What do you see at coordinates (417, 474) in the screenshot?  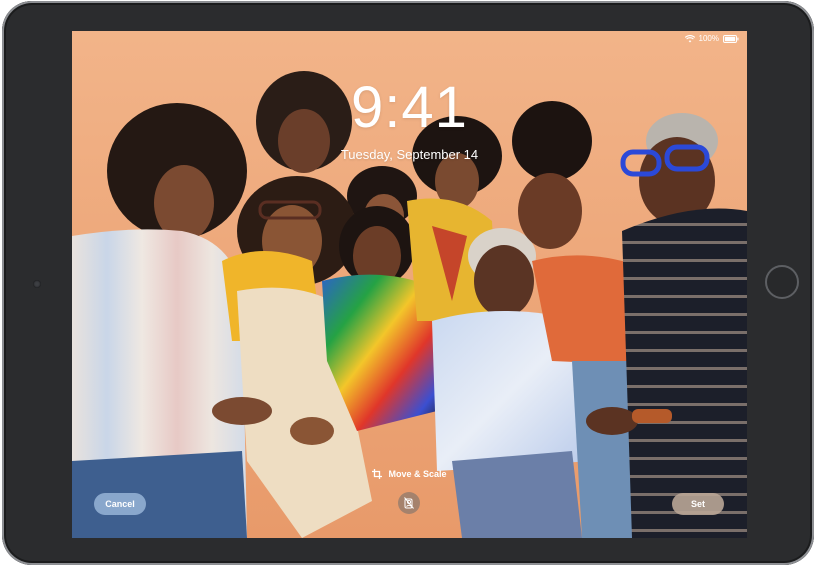 I see `move-scale-label: Move & Scale` at bounding box center [417, 474].